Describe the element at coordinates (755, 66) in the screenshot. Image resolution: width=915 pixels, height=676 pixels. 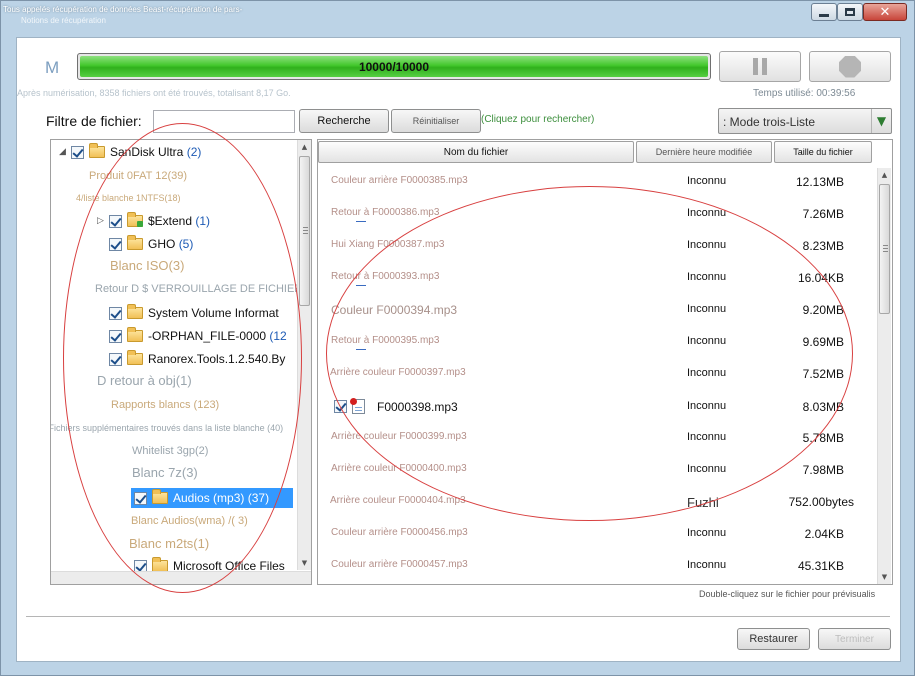
I see `pause-icon` at that location.